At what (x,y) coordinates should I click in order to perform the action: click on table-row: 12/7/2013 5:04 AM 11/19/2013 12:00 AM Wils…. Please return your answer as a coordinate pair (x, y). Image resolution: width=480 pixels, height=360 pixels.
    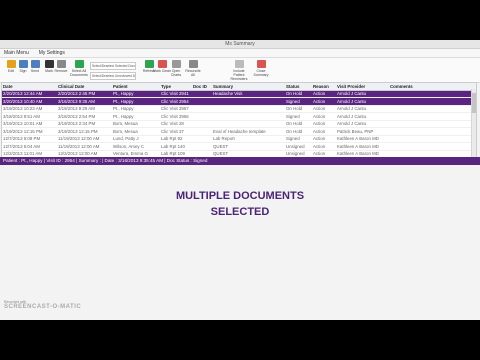
    Looking at the image, I should click on (239, 147).